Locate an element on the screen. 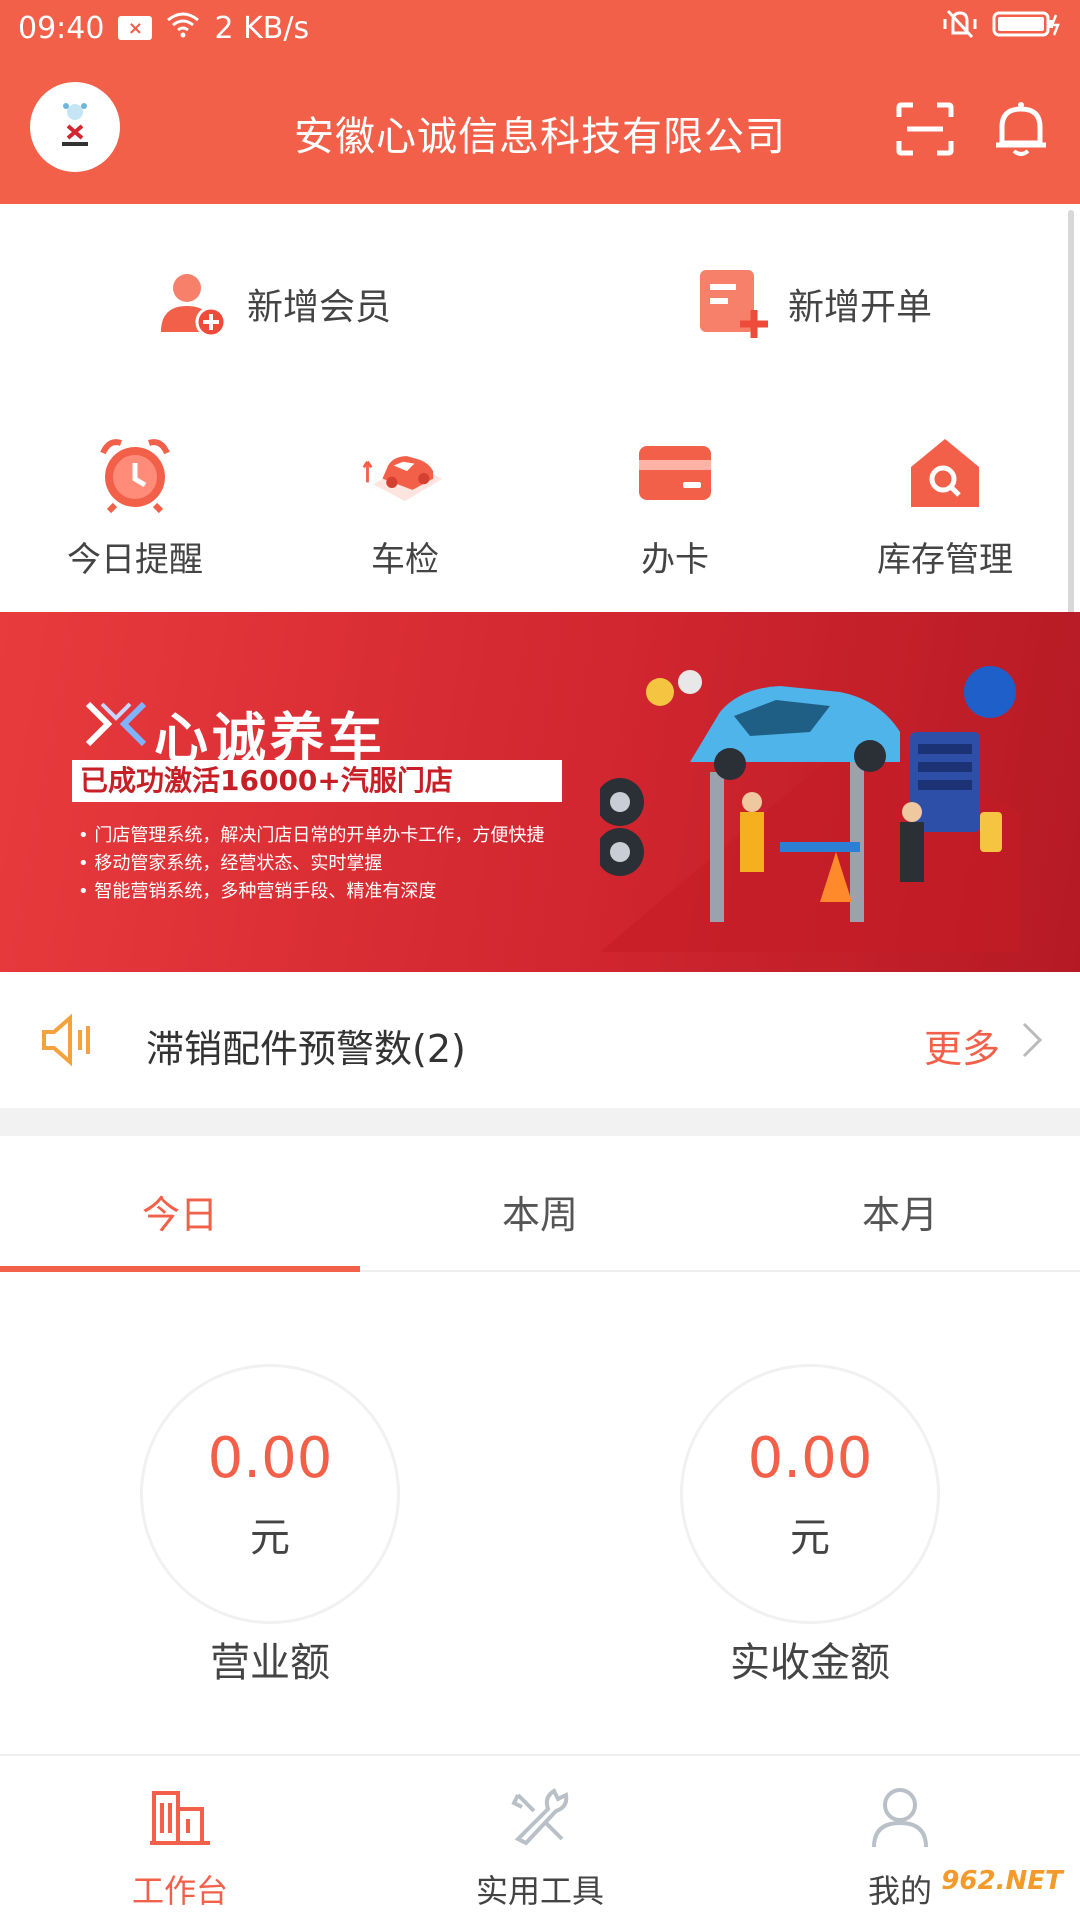  company-logo-icon is located at coordinates (75, 124).